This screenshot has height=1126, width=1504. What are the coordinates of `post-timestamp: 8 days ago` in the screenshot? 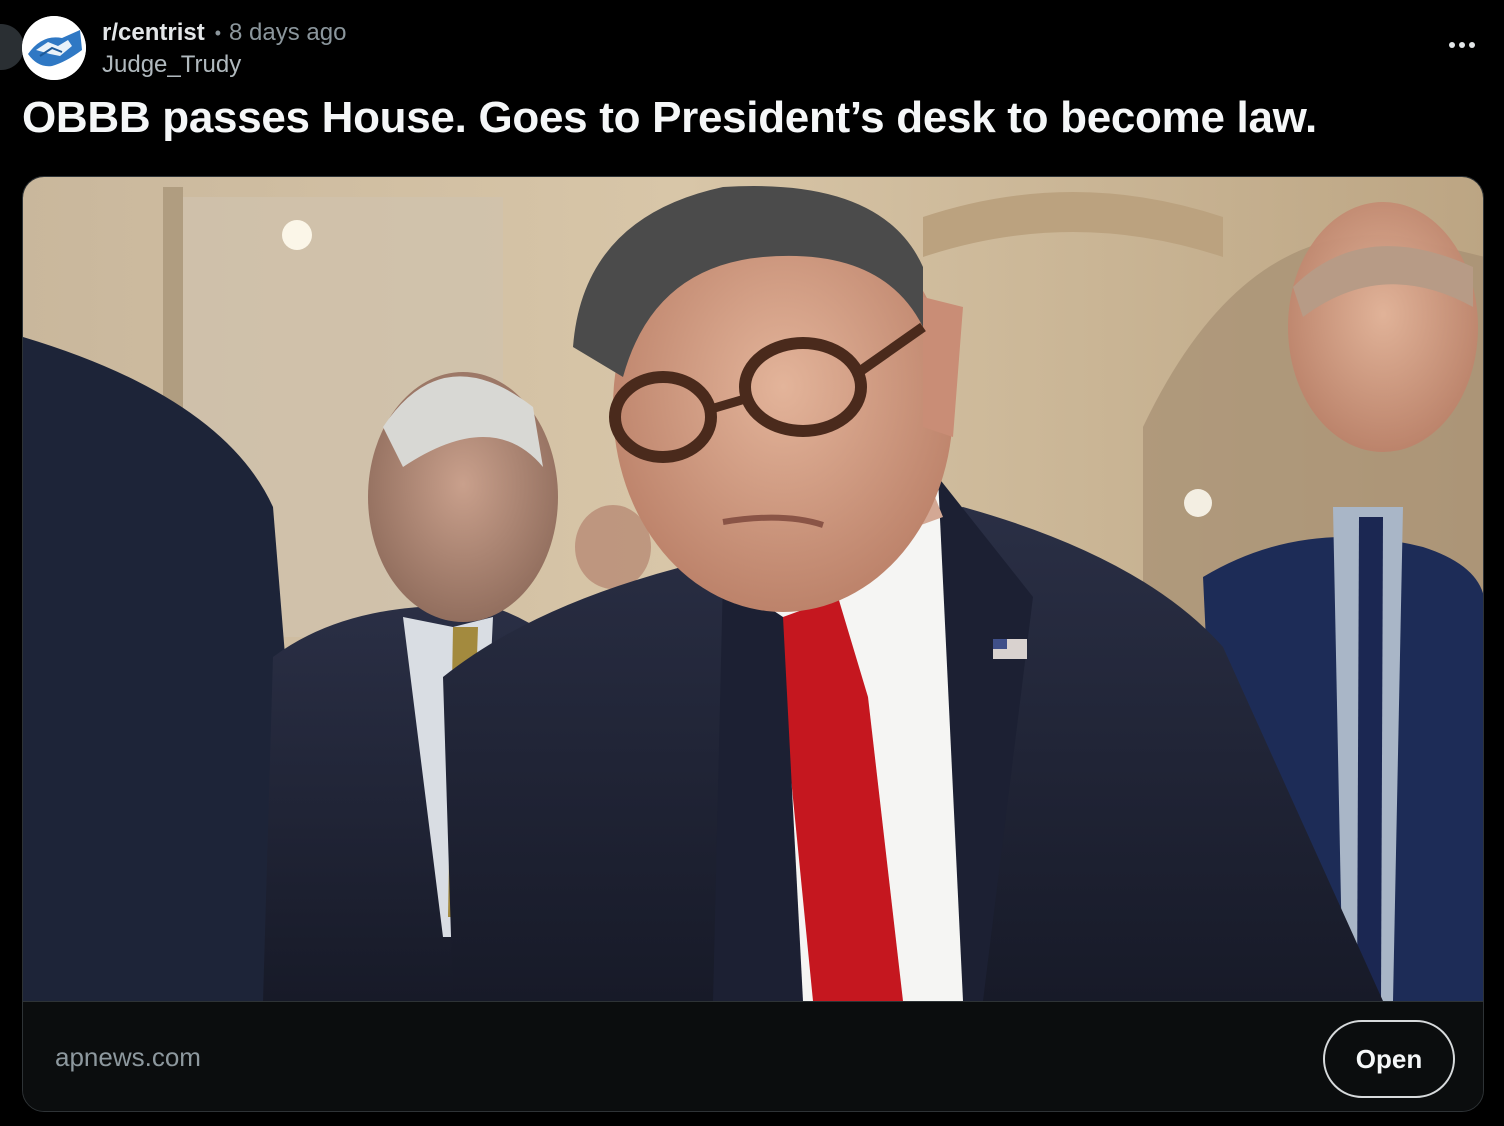 It's located at (288, 32).